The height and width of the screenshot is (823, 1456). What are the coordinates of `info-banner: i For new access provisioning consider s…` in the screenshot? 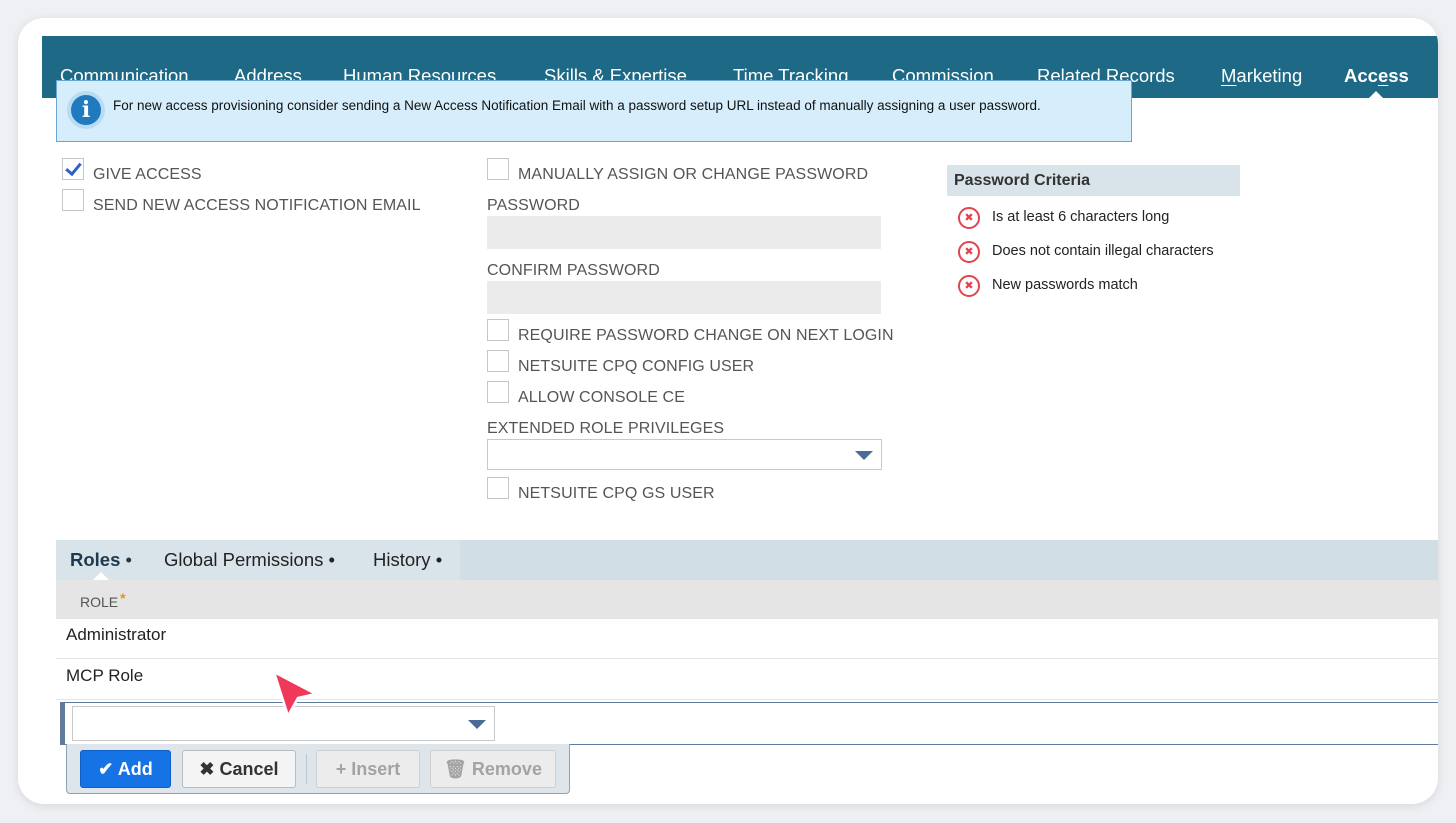 It's located at (594, 111).